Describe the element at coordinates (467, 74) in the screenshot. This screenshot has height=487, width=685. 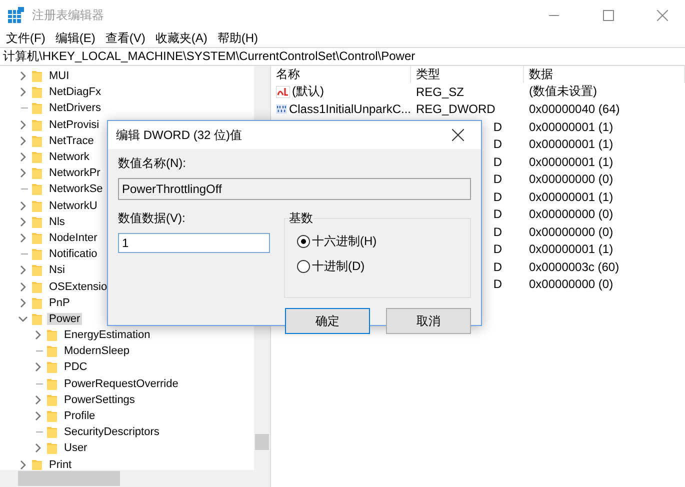
I see `column-header: 类型` at that location.